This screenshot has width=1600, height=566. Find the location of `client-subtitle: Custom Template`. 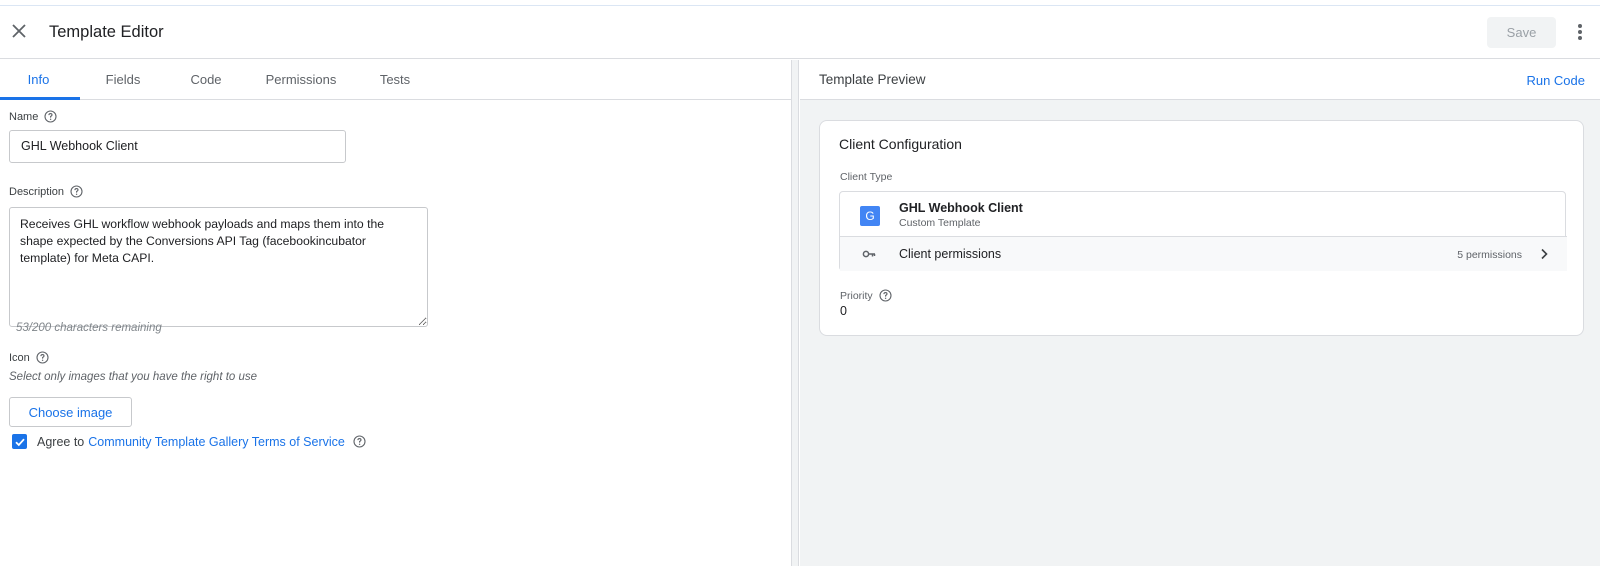

client-subtitle: Custom Template is located at coordinates (940, 223).